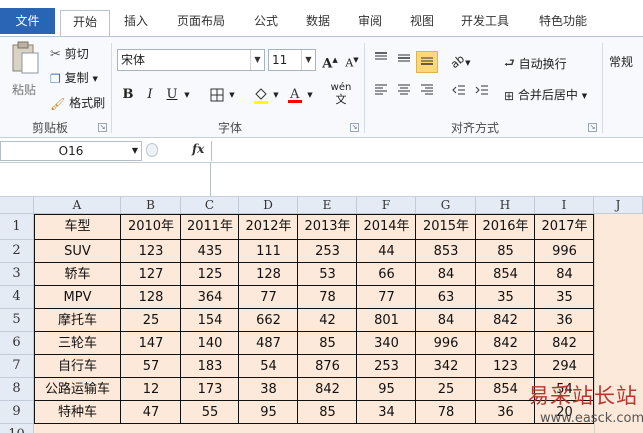  I want to click on column-header-f: F, so click(386, 205).